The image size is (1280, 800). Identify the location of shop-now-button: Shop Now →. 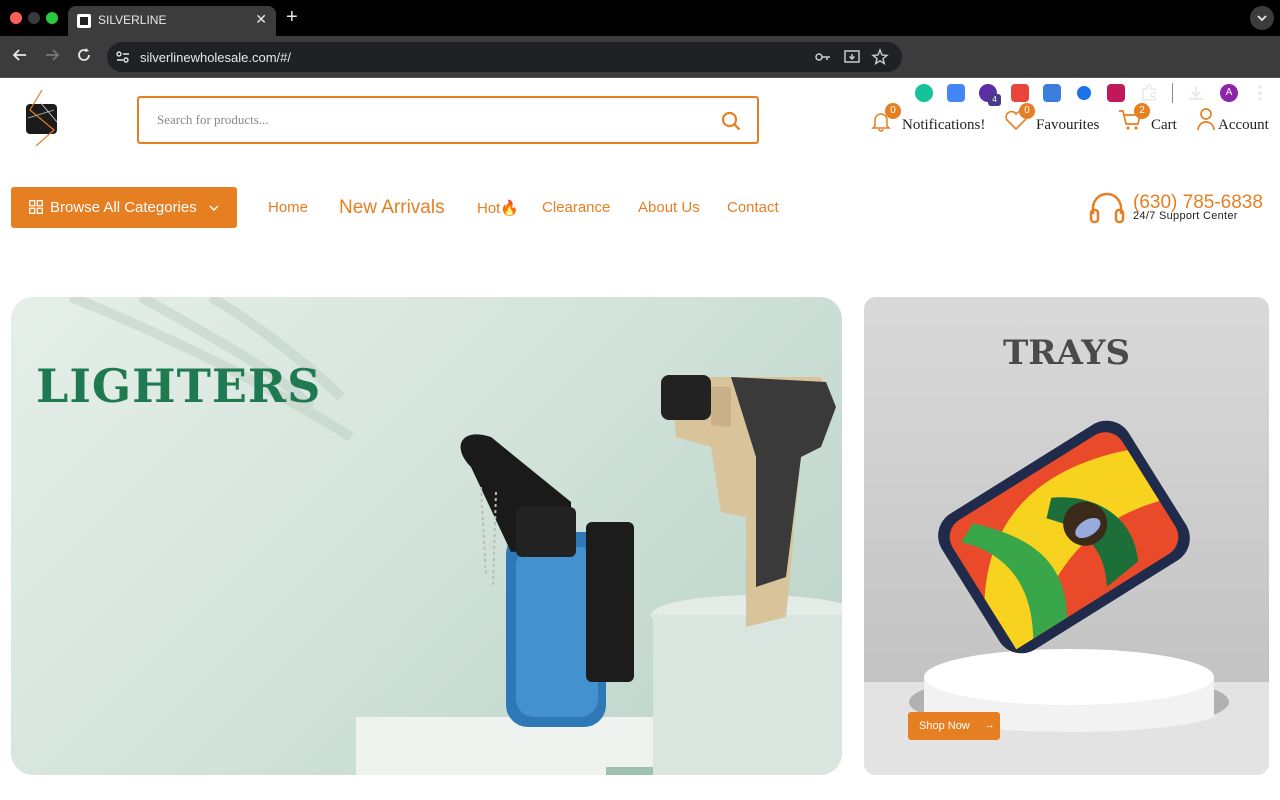
(954, 726).